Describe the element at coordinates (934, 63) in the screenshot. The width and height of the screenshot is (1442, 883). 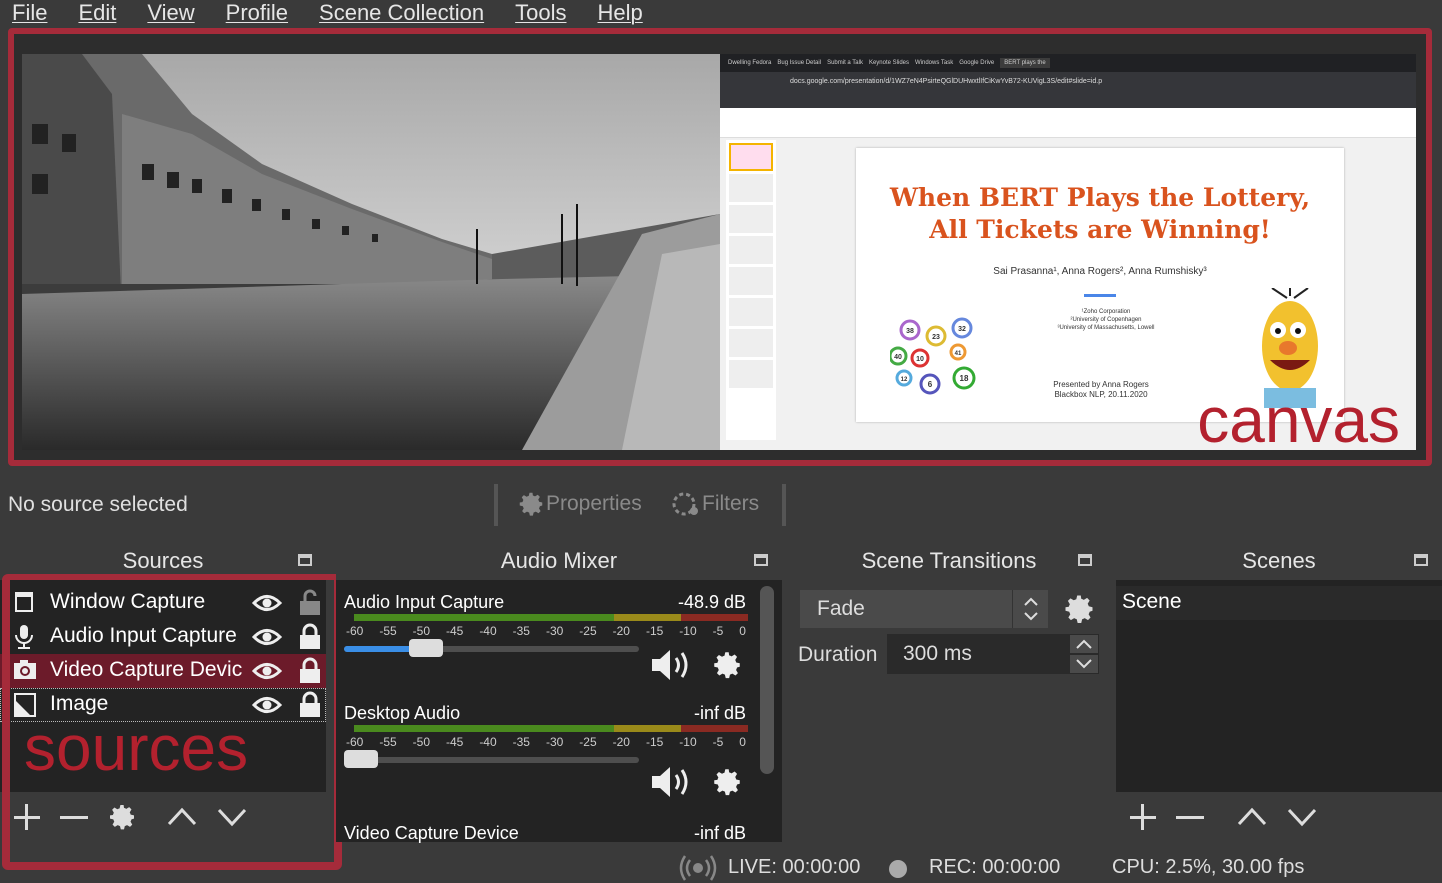
I see `browser-tab: Windows Task` at that location.